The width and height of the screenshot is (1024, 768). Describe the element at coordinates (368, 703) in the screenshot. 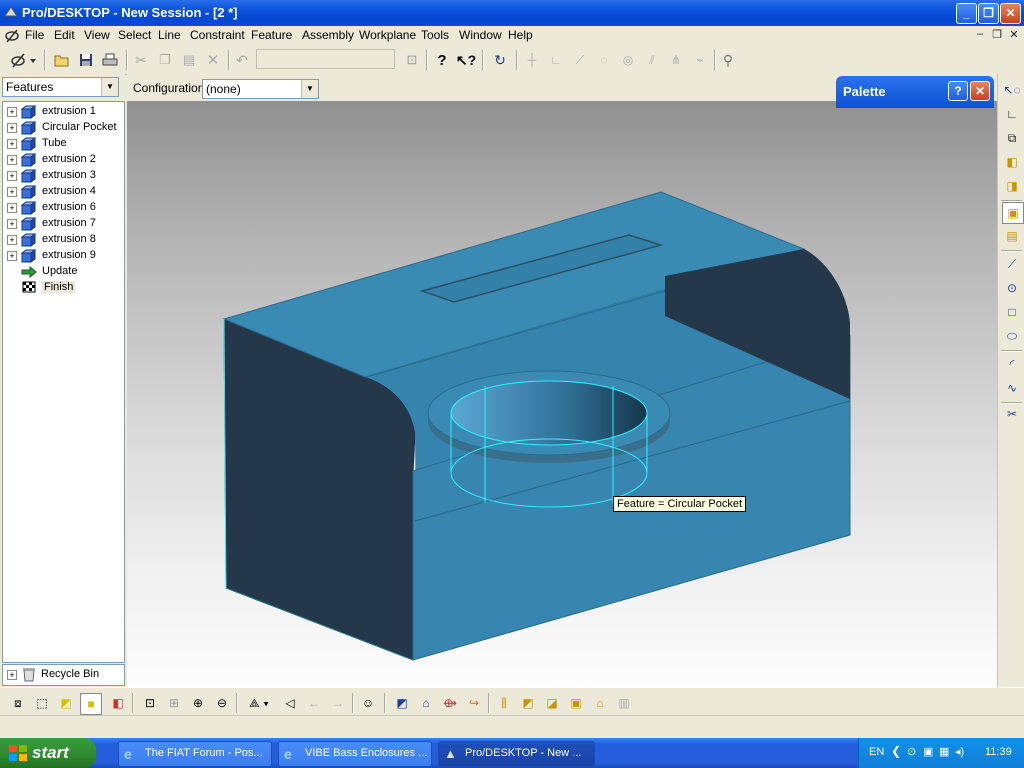

I see `smiley-button: ☺` at that location.